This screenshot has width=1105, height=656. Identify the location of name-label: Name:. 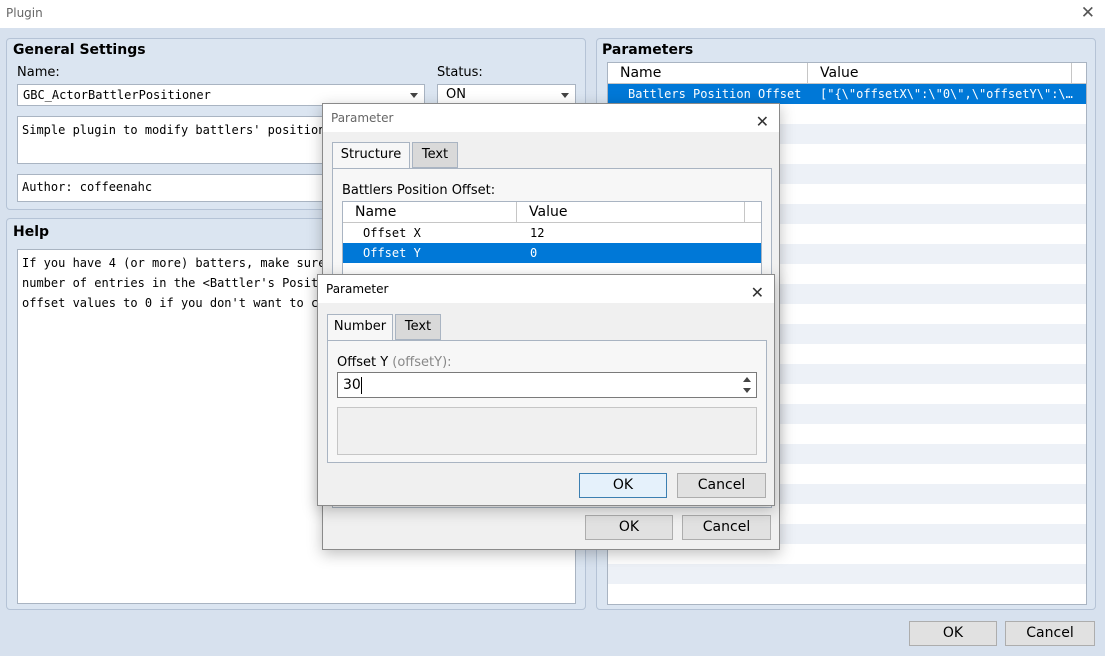
(38, 72).